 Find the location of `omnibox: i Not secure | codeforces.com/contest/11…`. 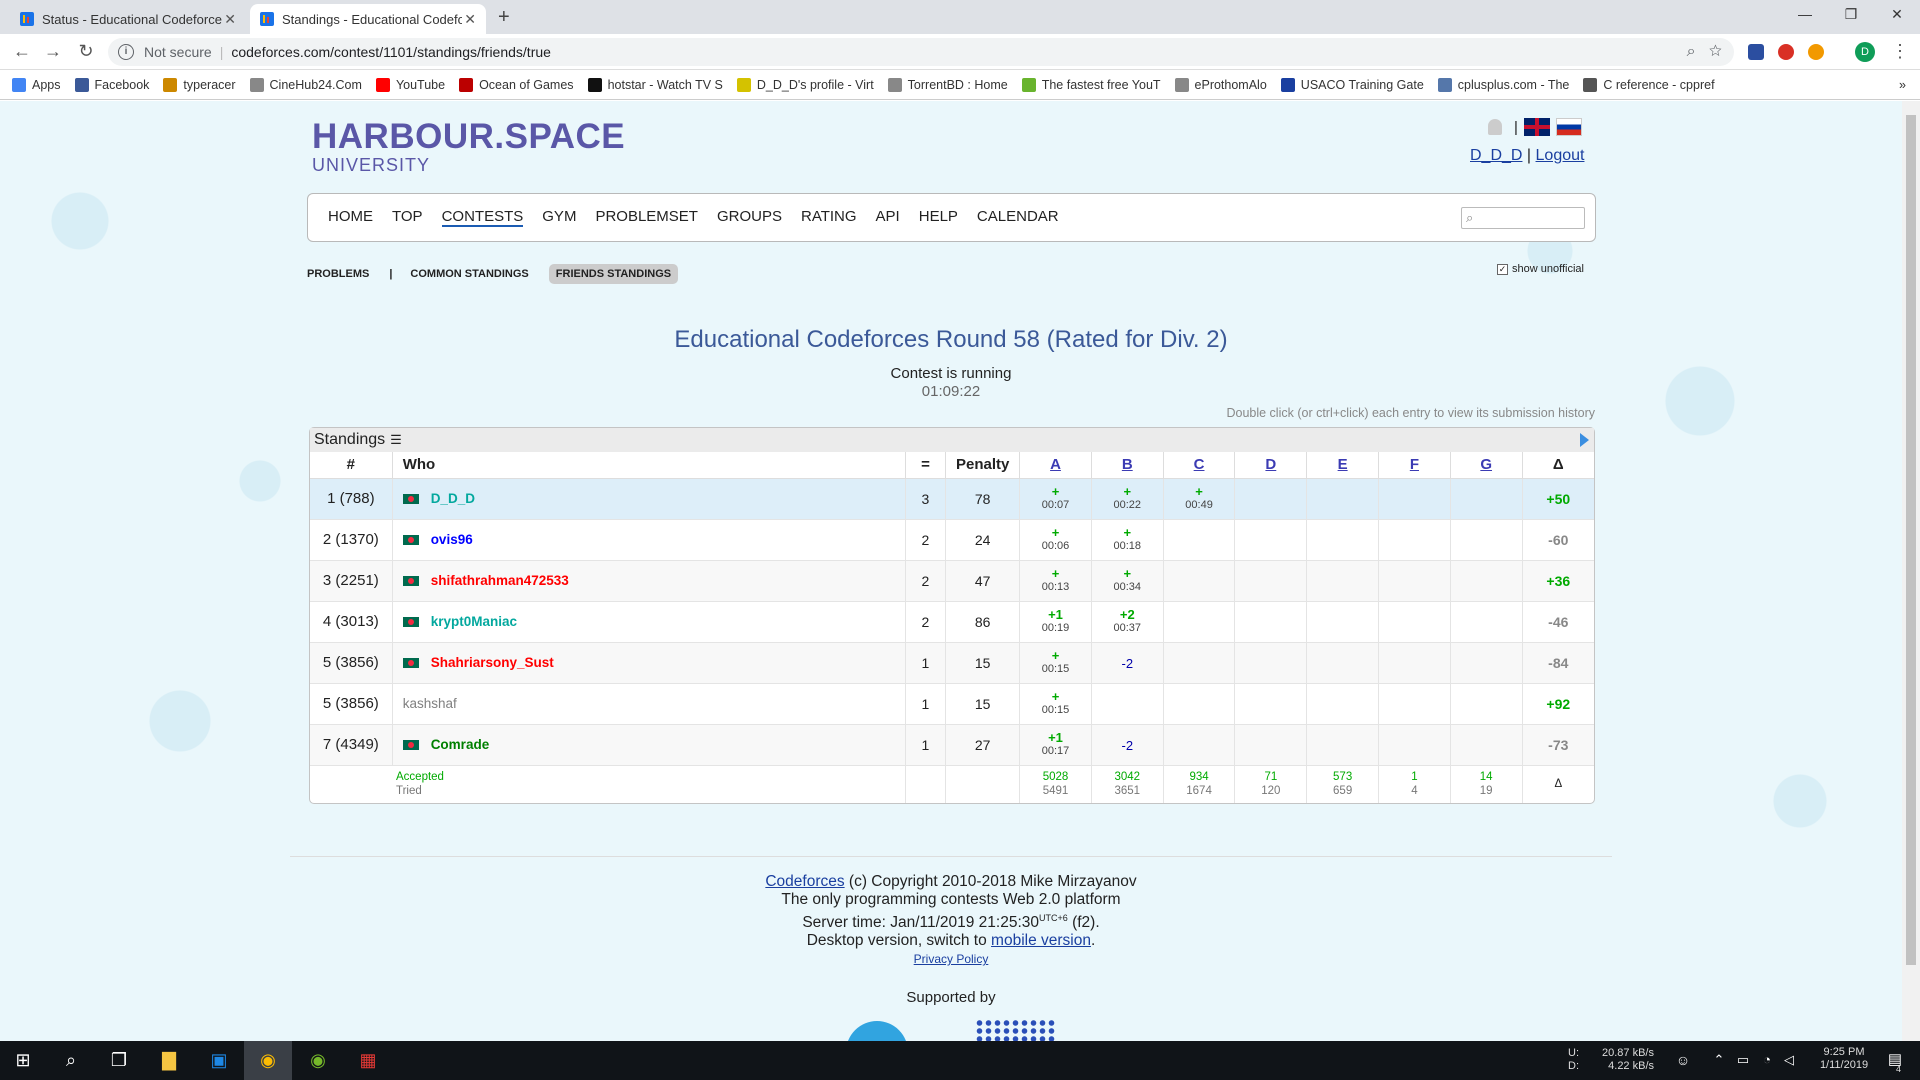

omnibox: i Not secure | codeforces.com/contest/11… is located at coordinates (921, 52).